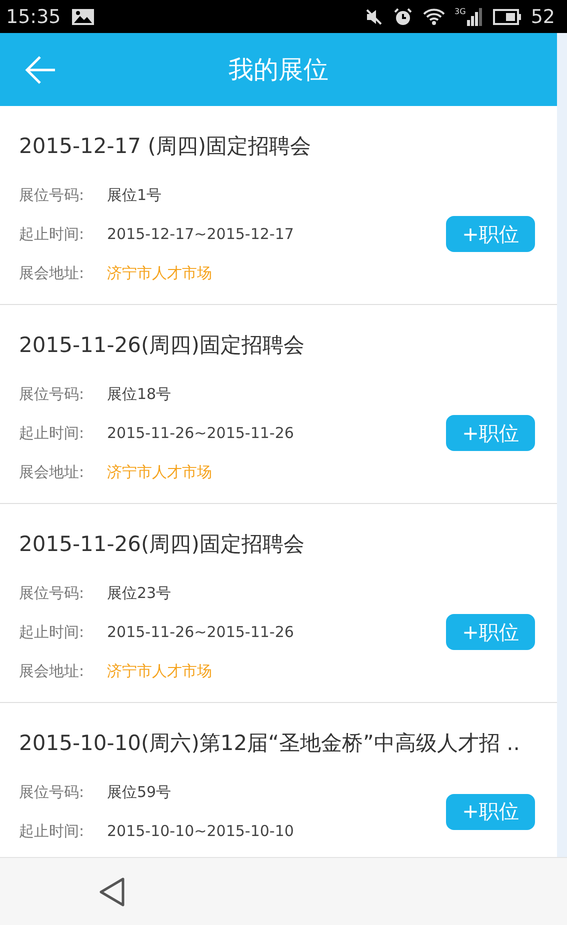  What do you see at coordinates (270, 743) in the screenshot?
I see `fair-title: 2015-10-10(周六)第12届“圣地金桥”中高级人才招 ..` at bounding box center [270, 743].